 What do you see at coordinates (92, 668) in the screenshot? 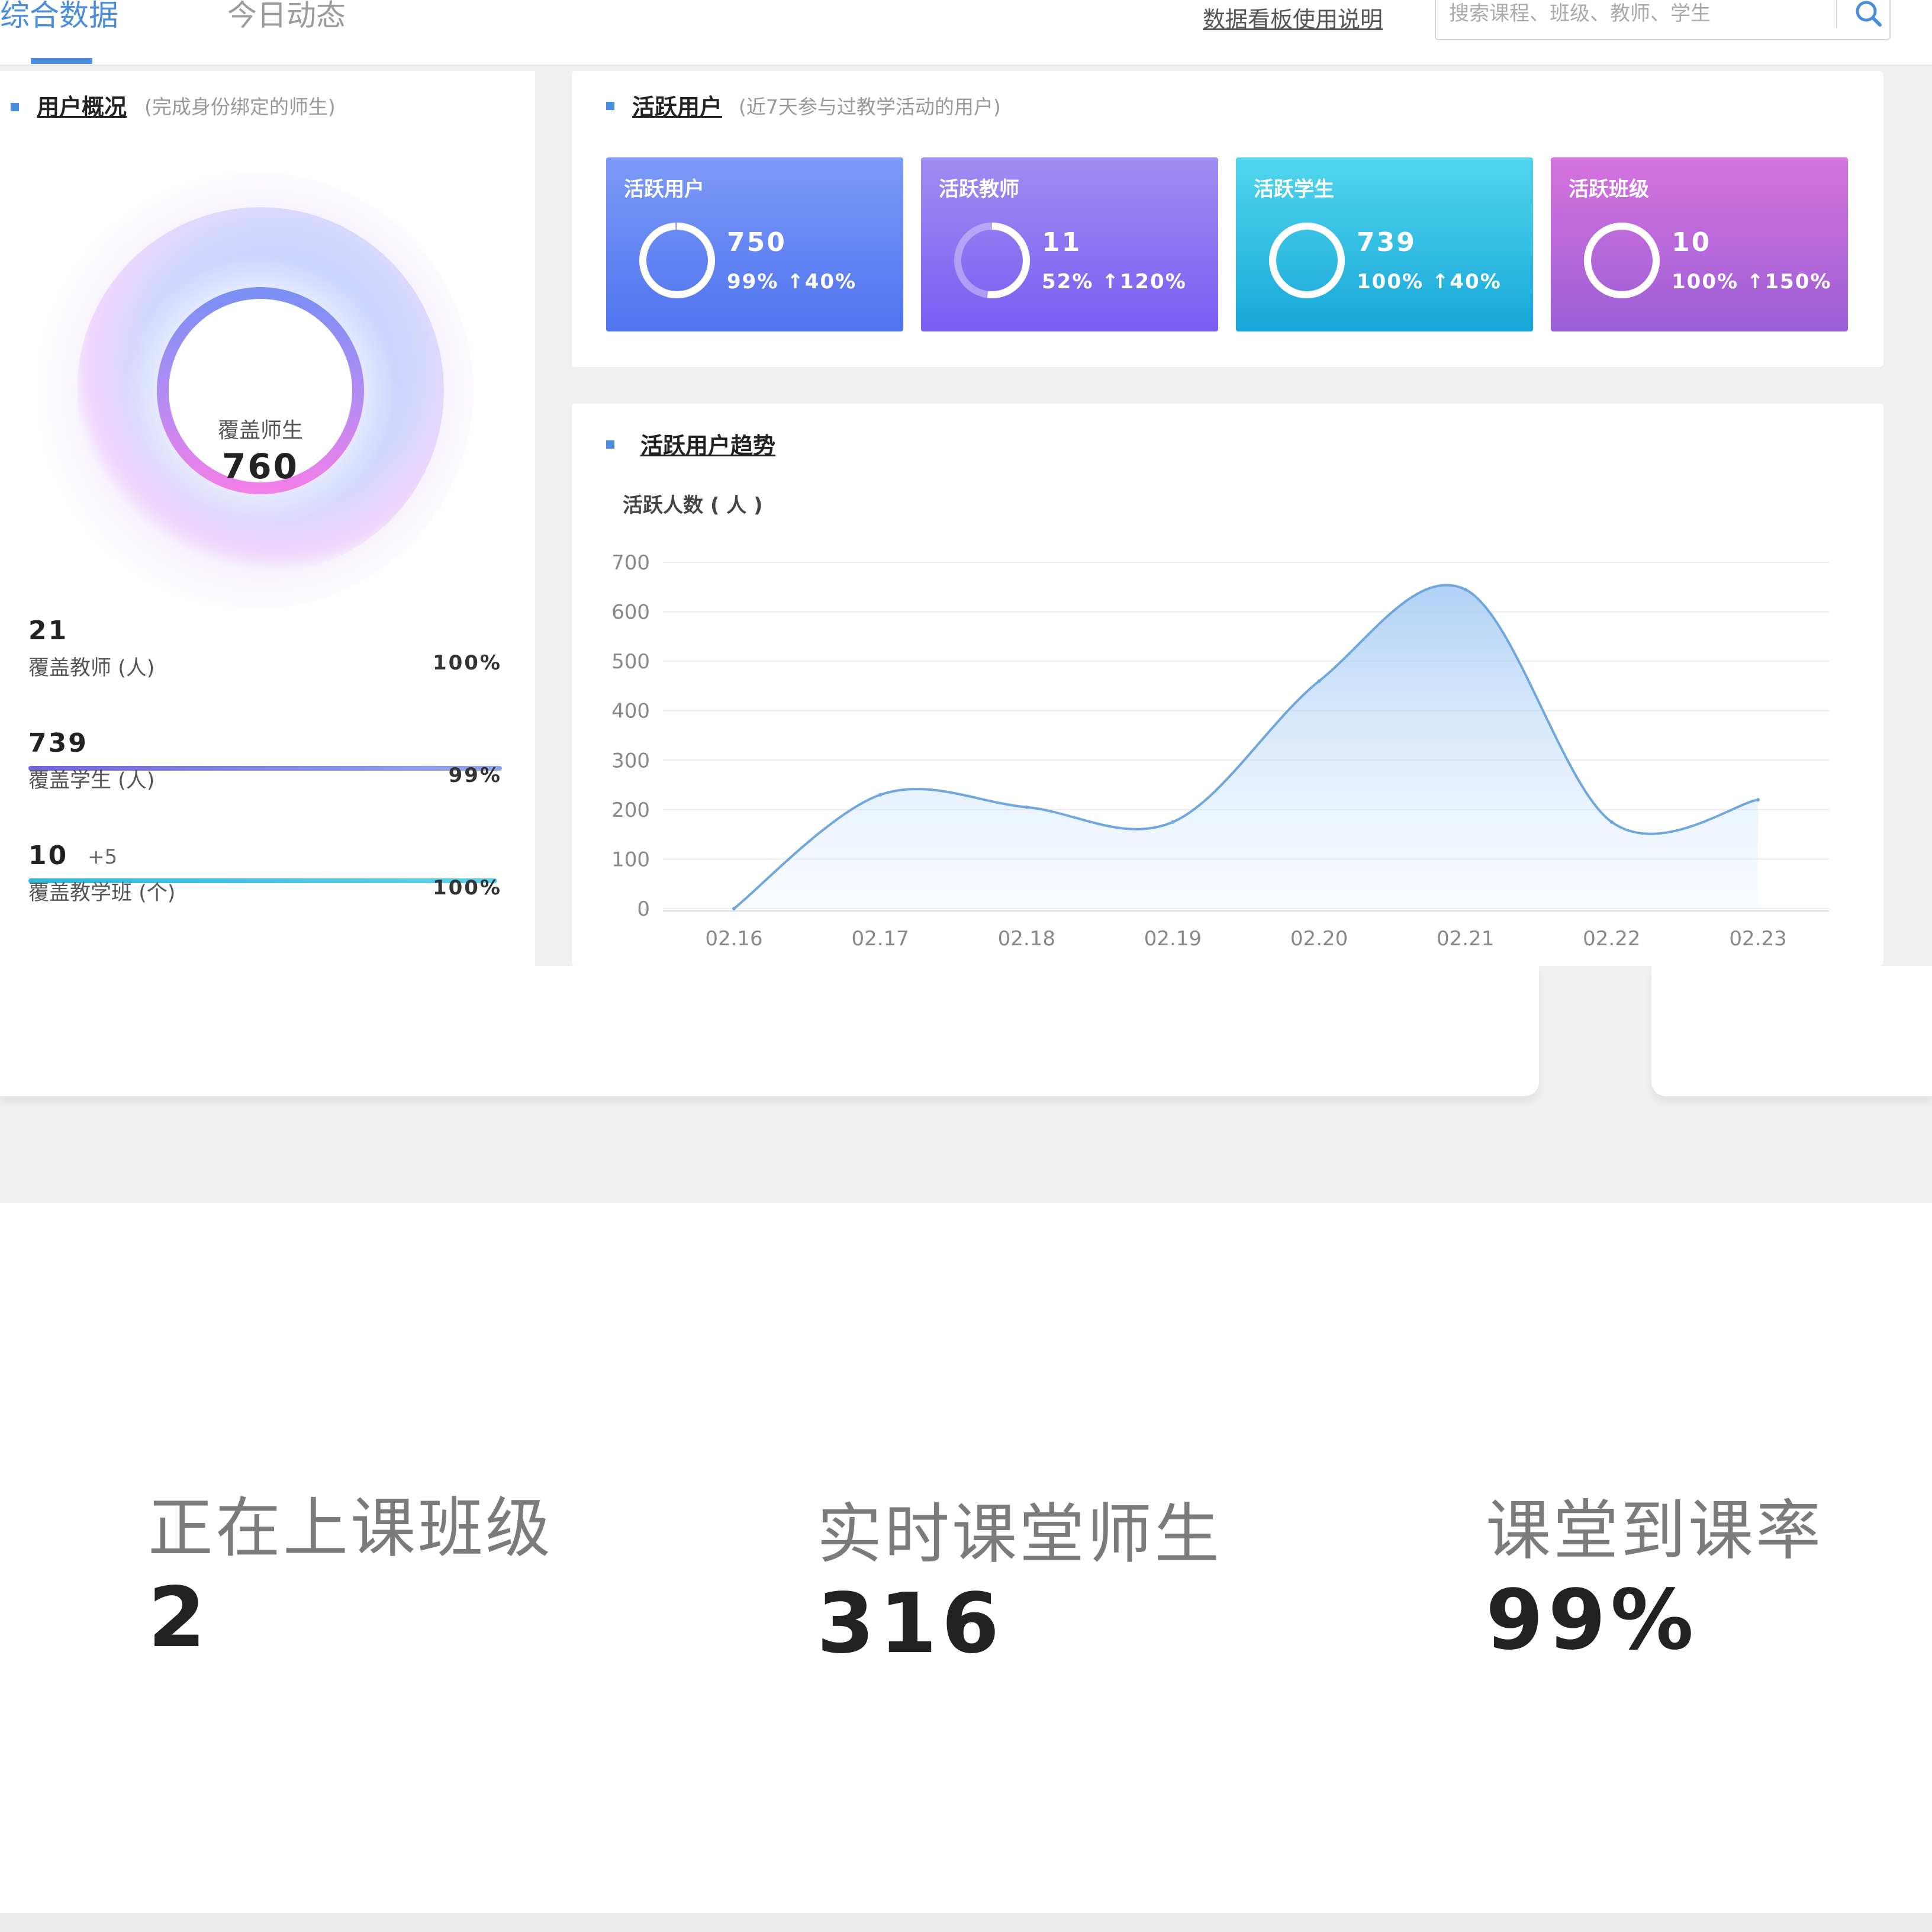
I see `stat-label: 覆盖教师 (人)` at bounding box center [92, 668].